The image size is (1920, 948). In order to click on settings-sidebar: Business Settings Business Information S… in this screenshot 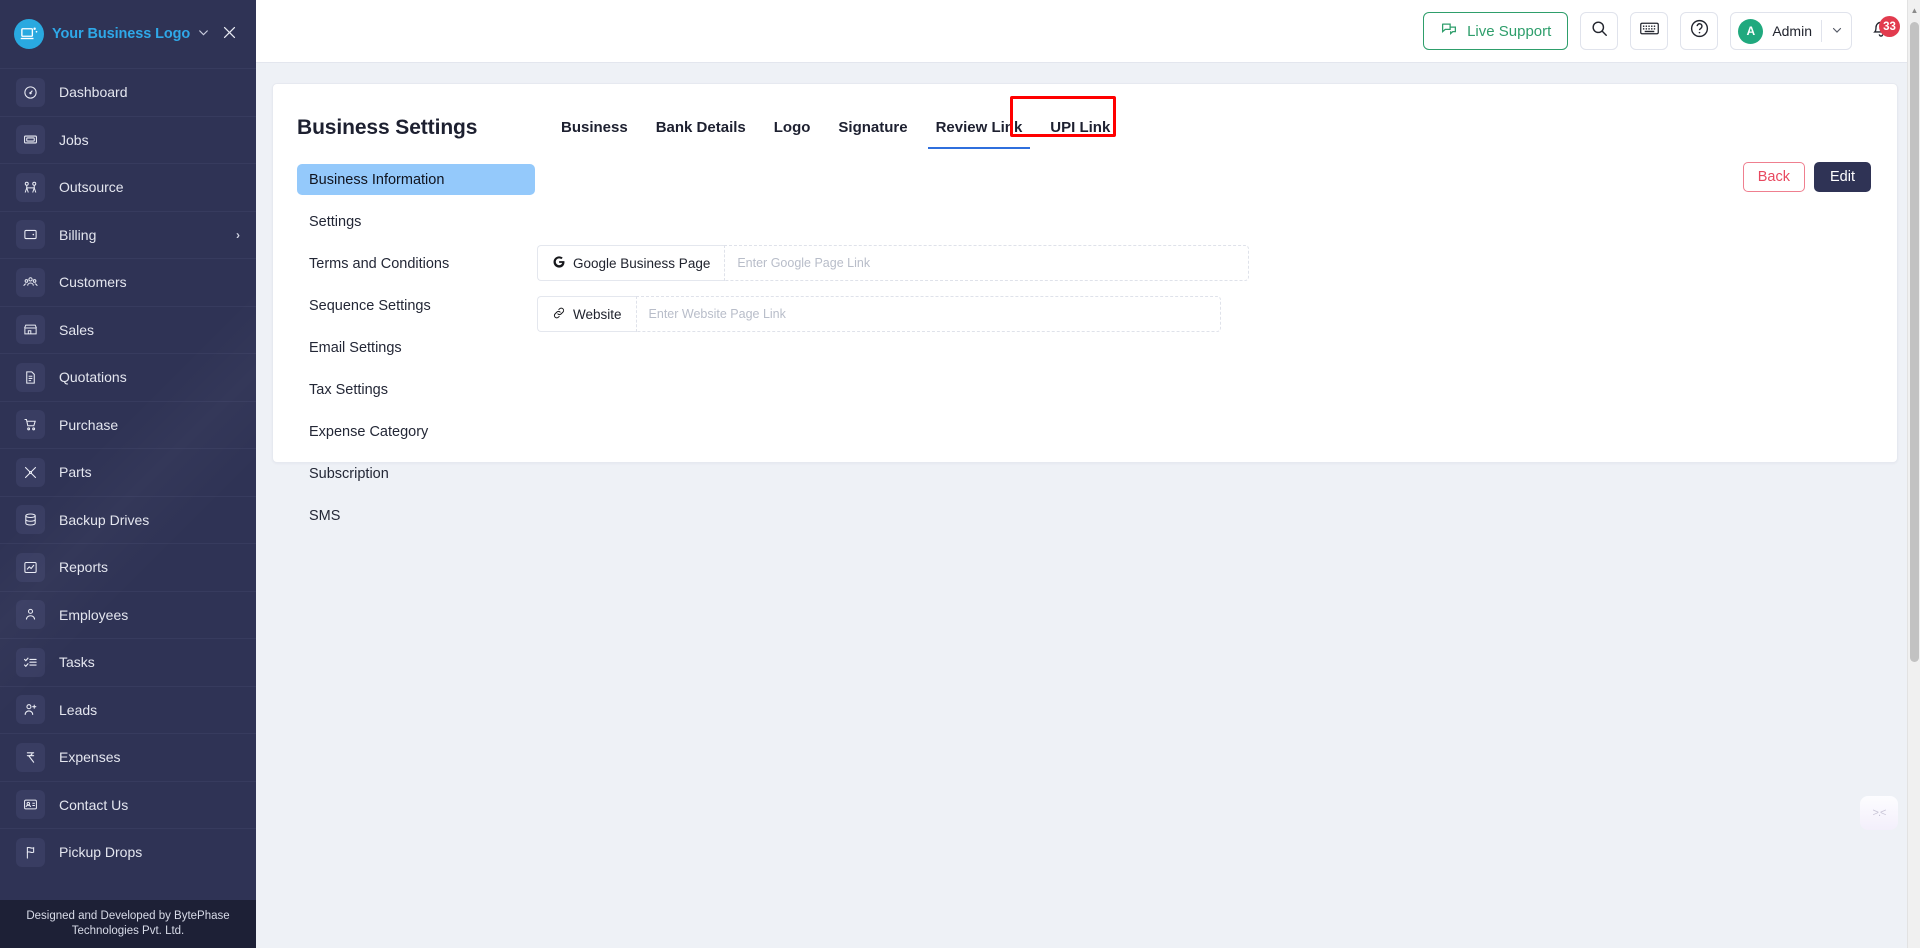, I will do `click(416, 315)`.